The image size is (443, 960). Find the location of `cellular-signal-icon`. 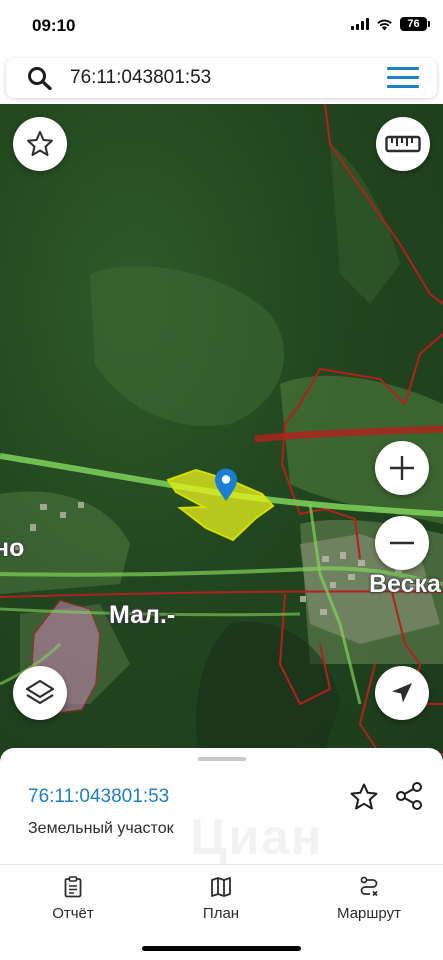

cellular-signal-icon is located at coordinates (360, 24).